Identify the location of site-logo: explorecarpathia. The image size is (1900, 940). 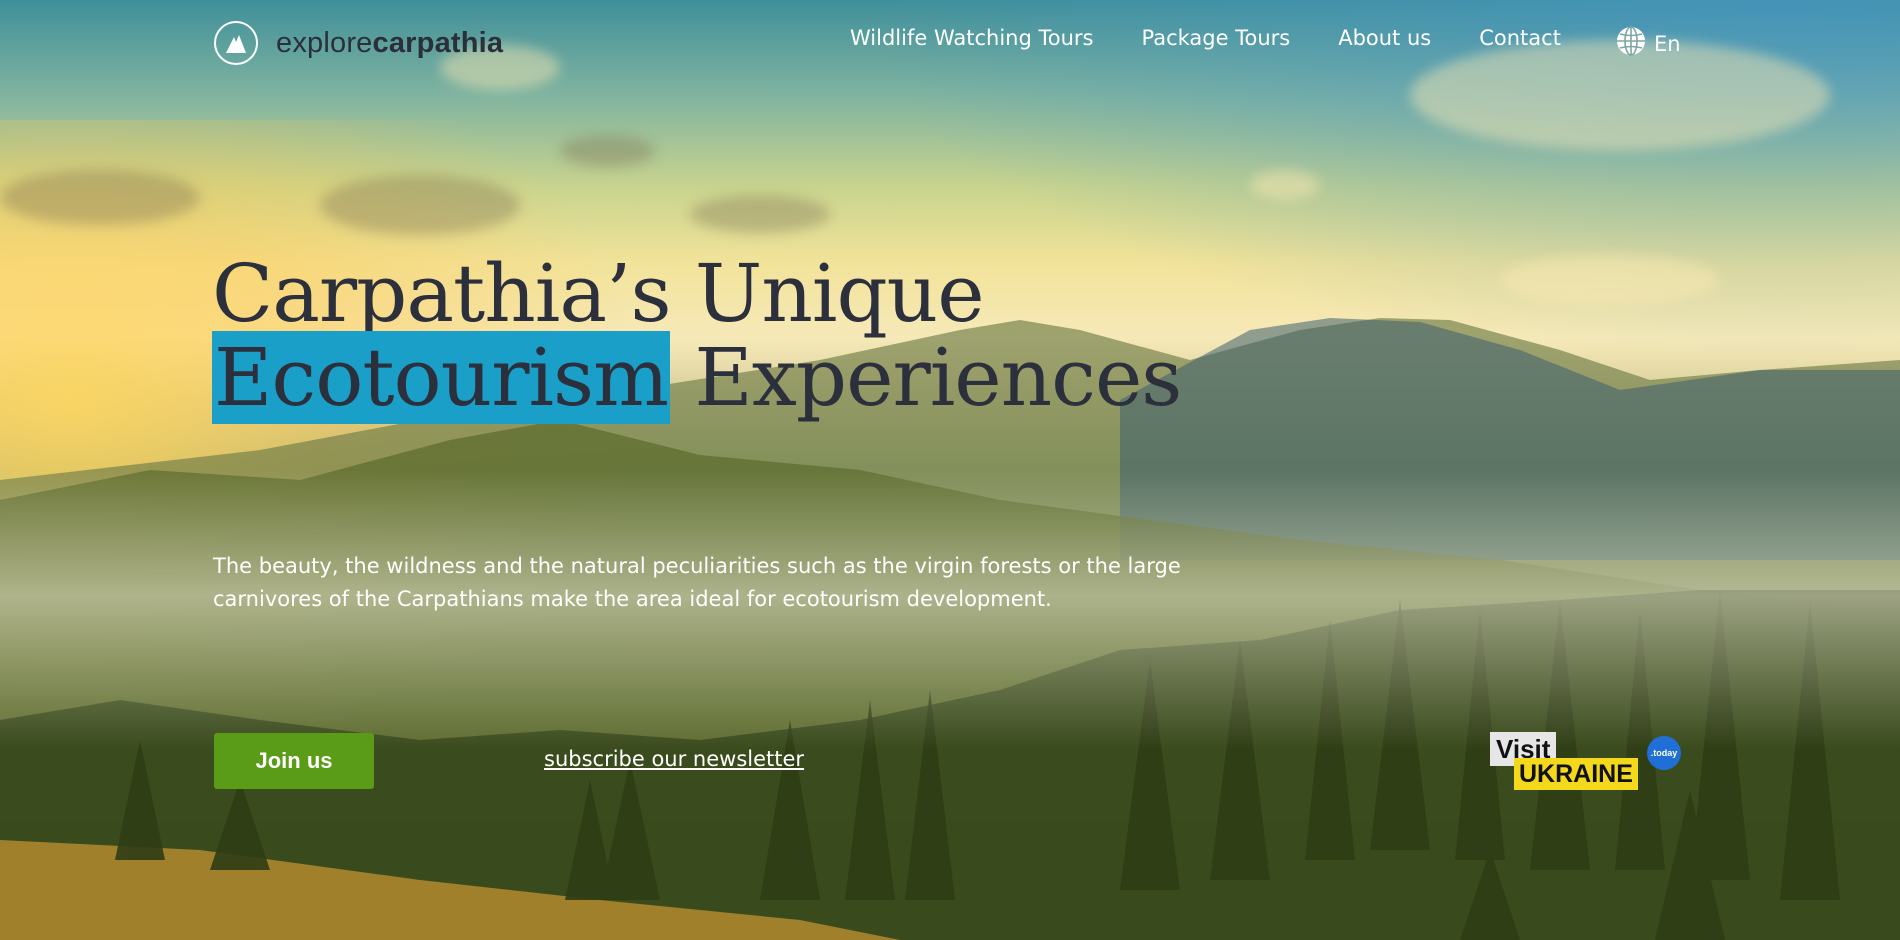
(358, 43).